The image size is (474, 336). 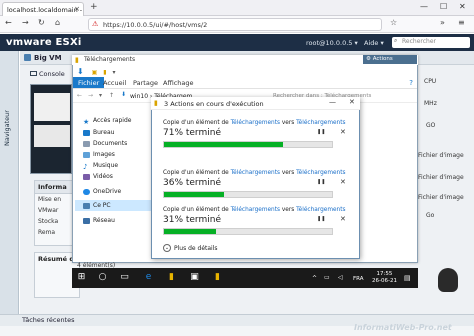 I want to click on console-button: Console, so click(x=52, y=76).